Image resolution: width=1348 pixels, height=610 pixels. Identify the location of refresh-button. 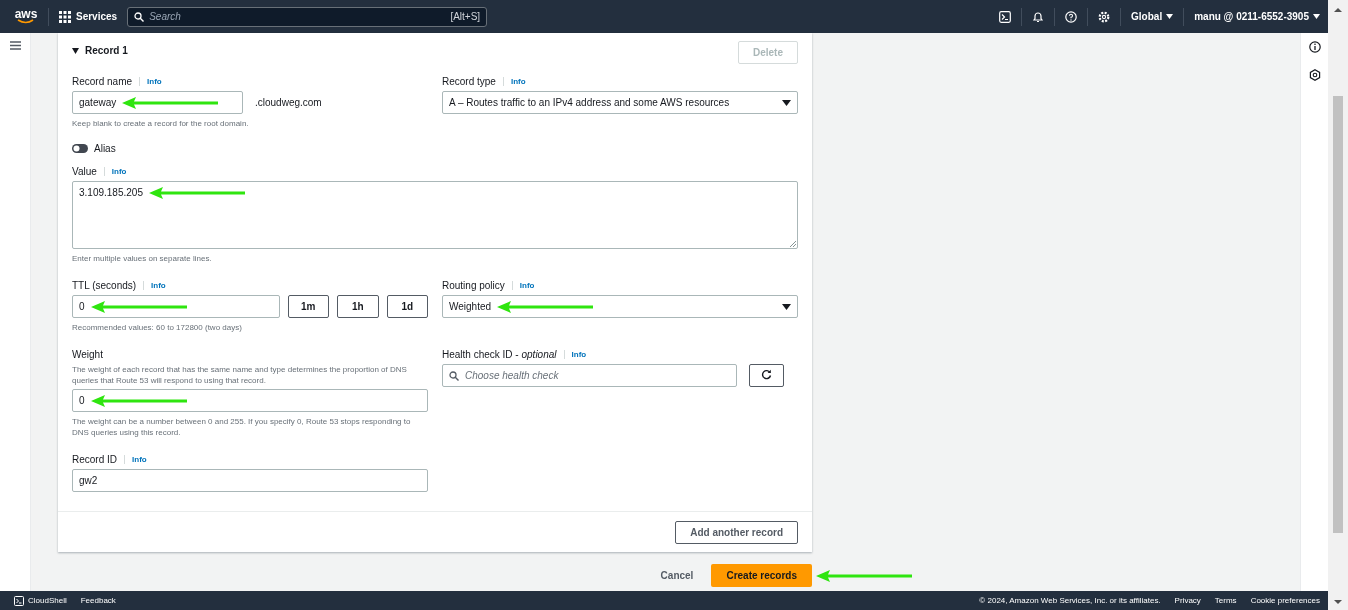
(766, 375).